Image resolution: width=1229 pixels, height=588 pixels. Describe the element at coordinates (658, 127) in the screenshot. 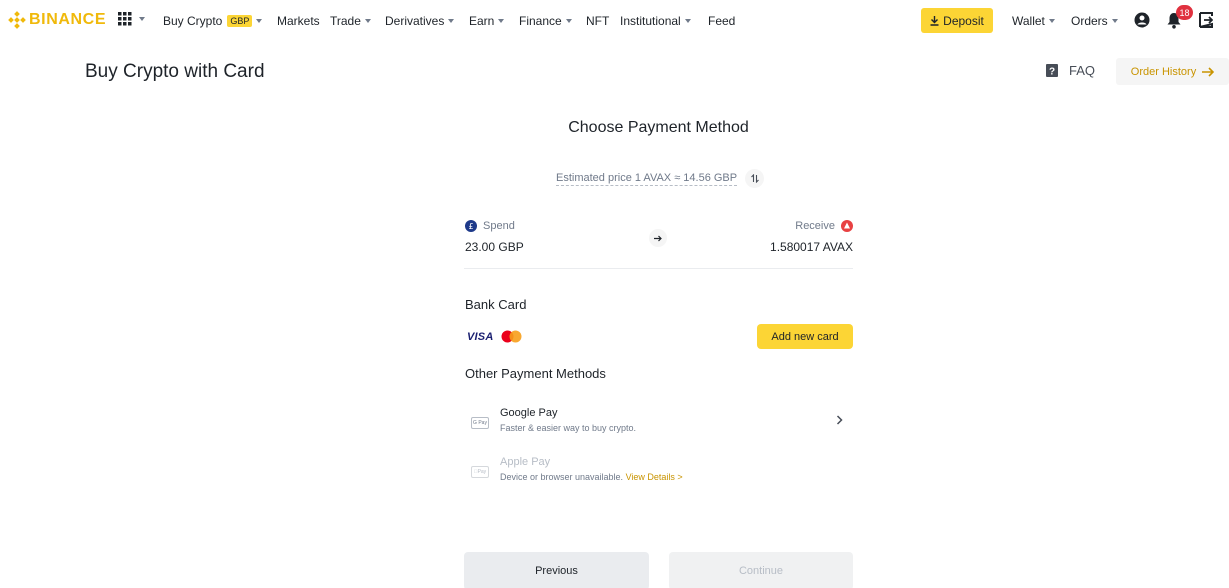

I see `panel-title: Choose Payment Method` at that location.